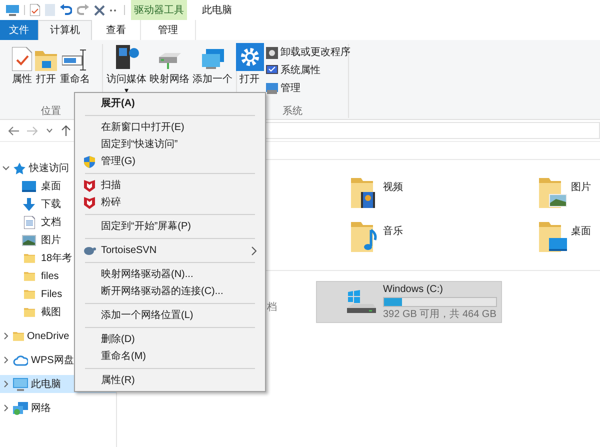 Image resolution: width=600 pixels, height=447 pixels. What do you see at coordinates (170, 315) in the screenshot?
I see `menu-item: 添加一个网络位置(L)` at bounding box center [170, 315].